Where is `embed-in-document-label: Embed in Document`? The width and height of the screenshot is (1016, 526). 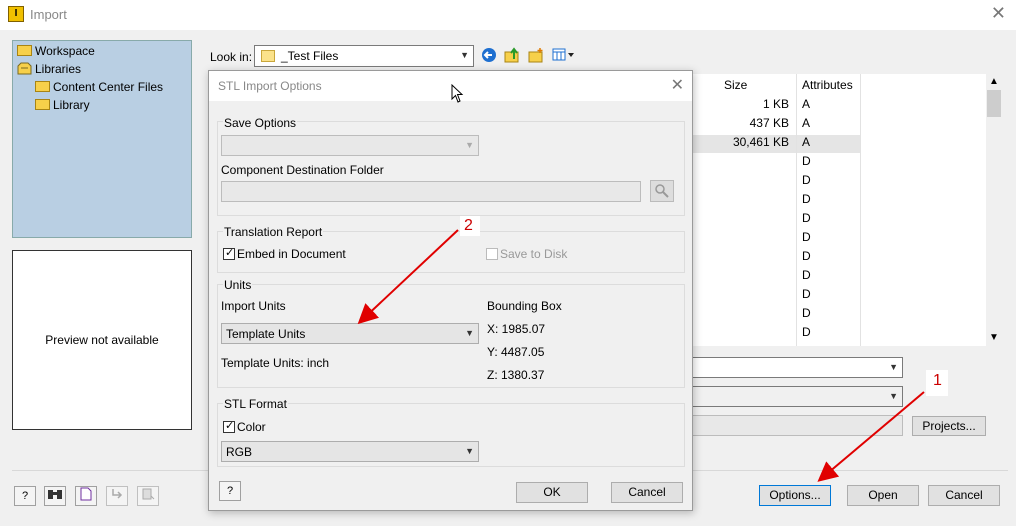 embed-in-document-label: Embed in Document is located at coordinates (291, 254).